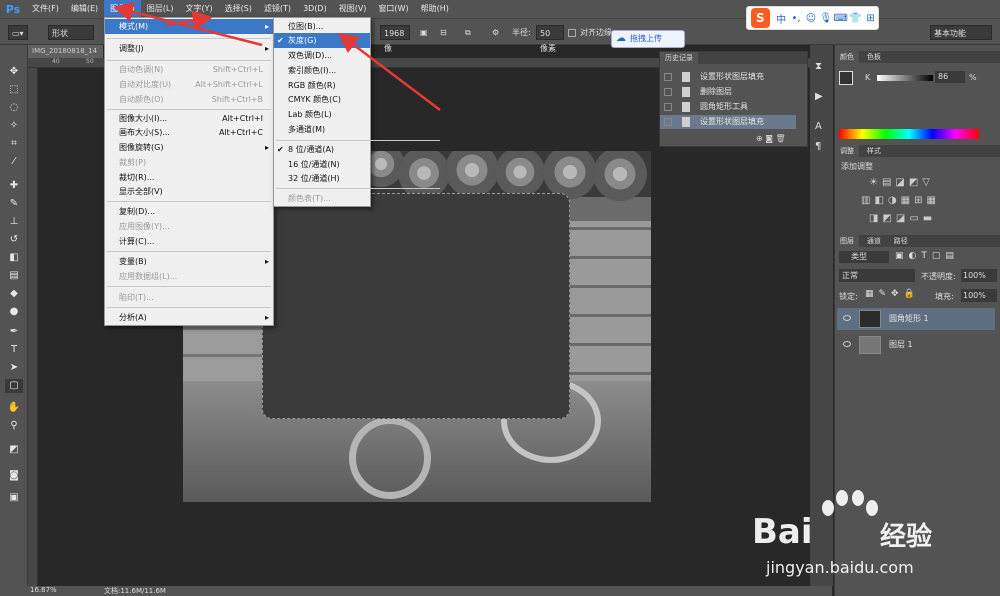 The height and width of the screenshot is (596, 1000). I want to click on jingyan-brand: 经验, so click(906, 537).